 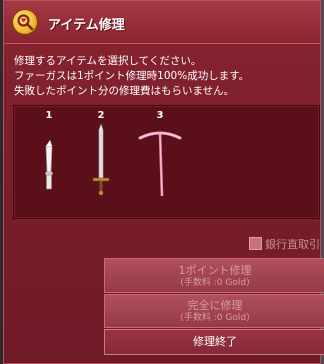 I want to click on instruction-line: 修理するアイテムを選択してください。, so click(x=108, y=61).